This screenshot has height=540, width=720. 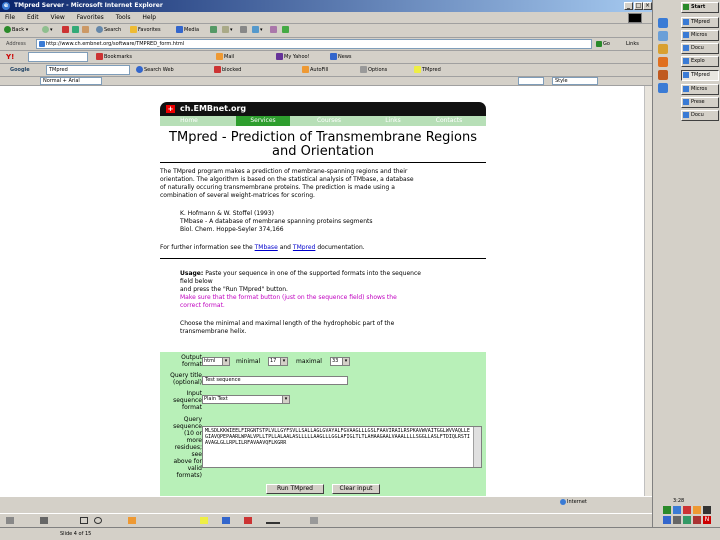 What do you see at coordinates (275, 380) in the screenshot?
I see `query-title-input: Test sequence` at bounding box center [275, 380].